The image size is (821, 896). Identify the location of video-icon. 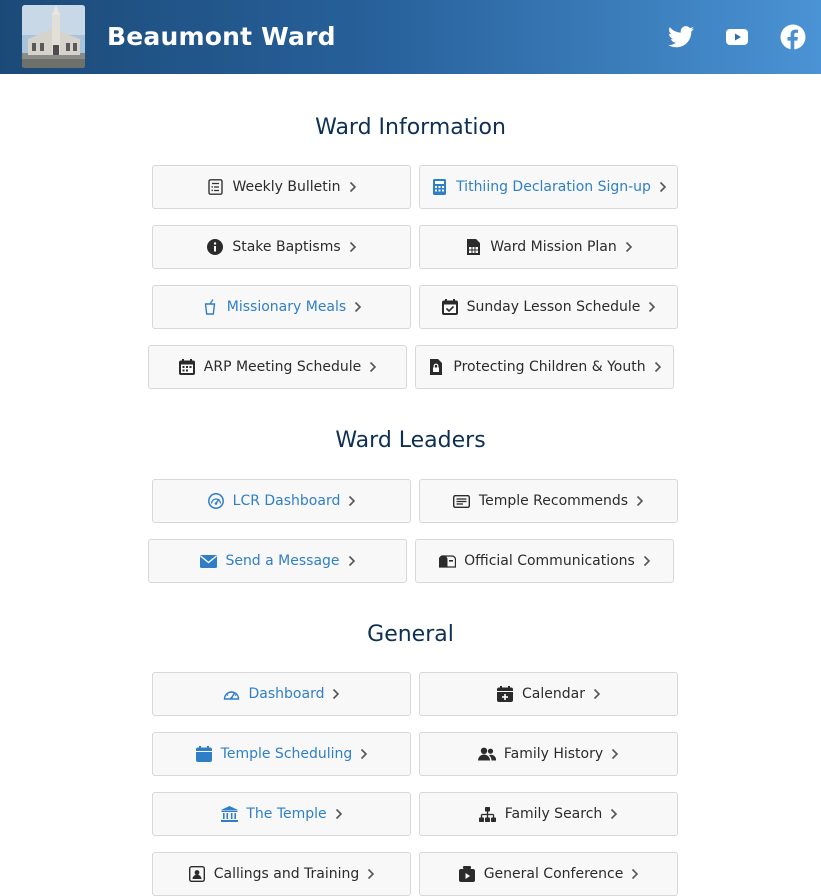
(467, 874).